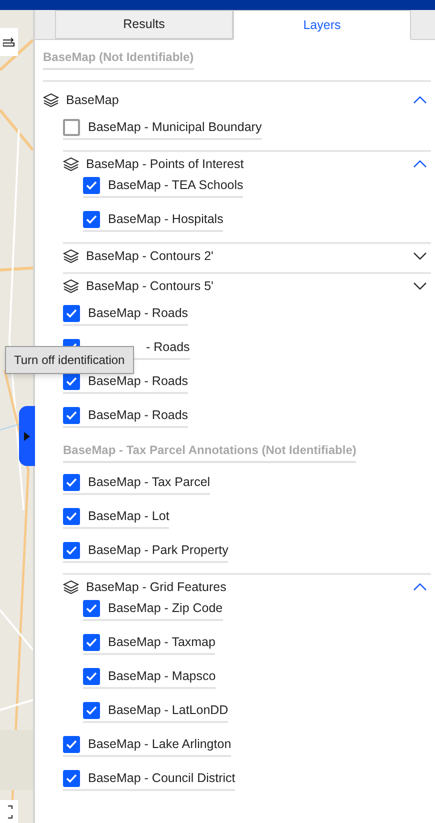 The height and width of the screenshot is (823, 435). I want to click on tooltip: Turn off identification, so click(69, 360).